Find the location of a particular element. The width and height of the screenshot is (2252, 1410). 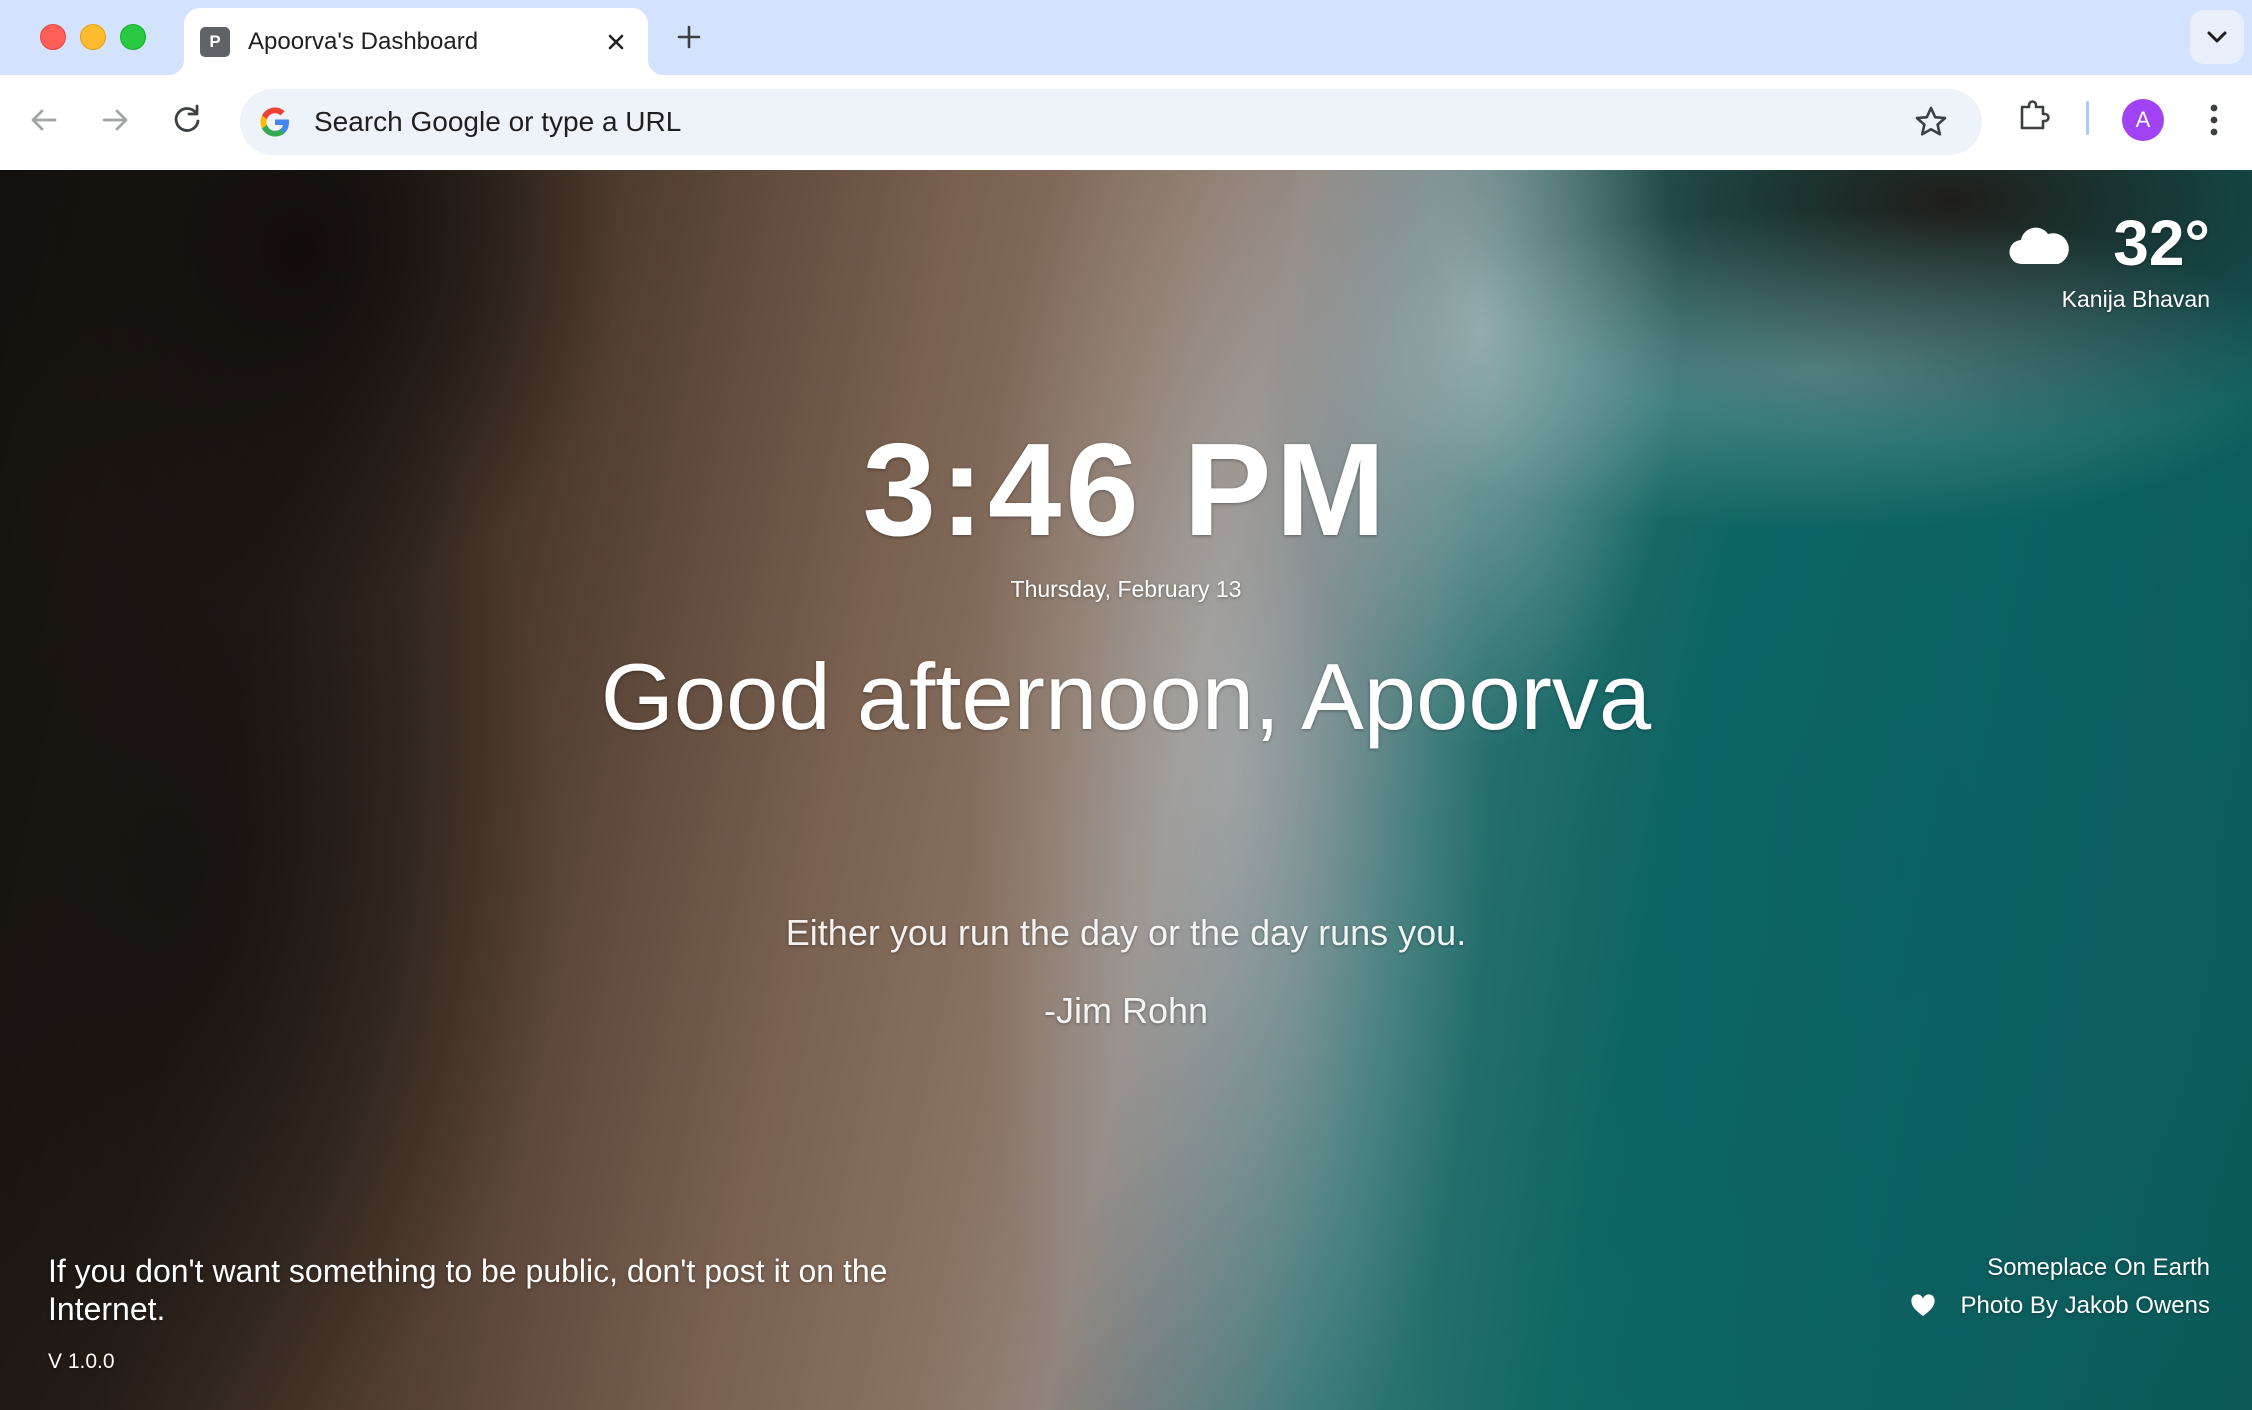

forward-button is located at coordinates (115, 120).